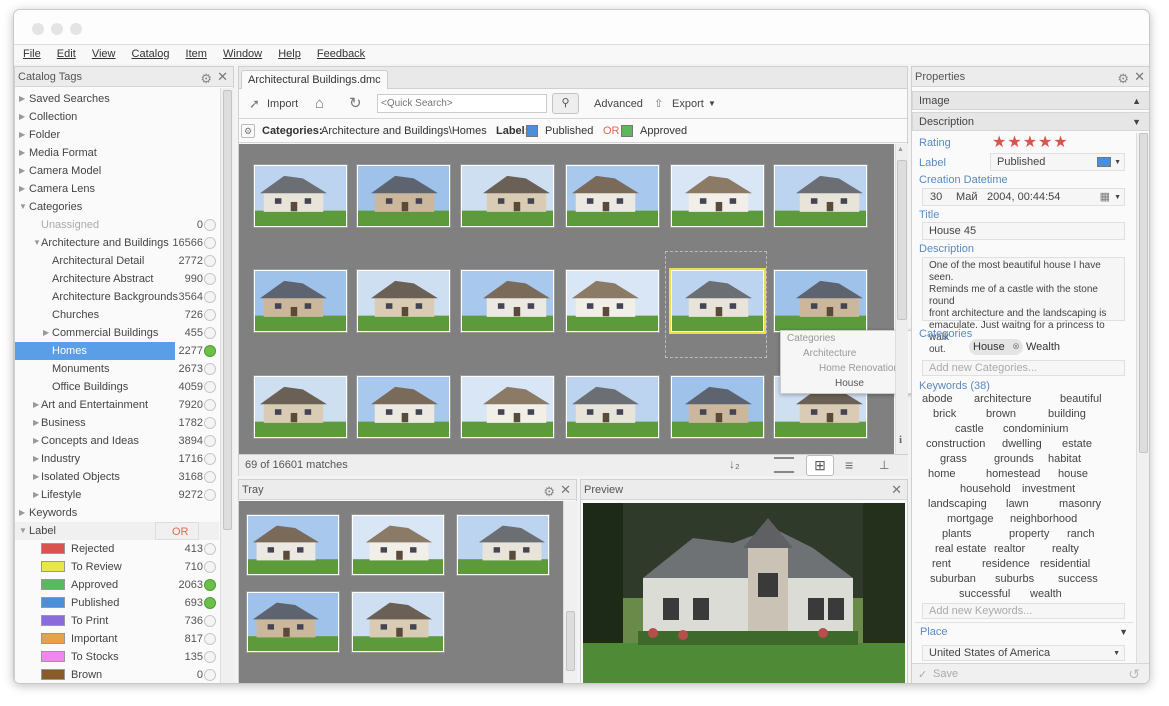 This screenshot has height=706, width=1169. What do you see at coordinates (254, 104) in the screenshot?
I see `import-icon: ➚` at bounding box center [254, 104].